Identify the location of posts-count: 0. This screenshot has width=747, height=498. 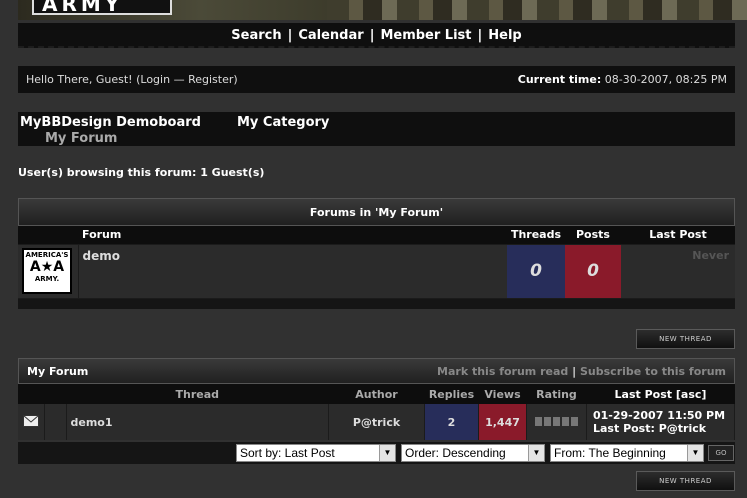
(593, 270).